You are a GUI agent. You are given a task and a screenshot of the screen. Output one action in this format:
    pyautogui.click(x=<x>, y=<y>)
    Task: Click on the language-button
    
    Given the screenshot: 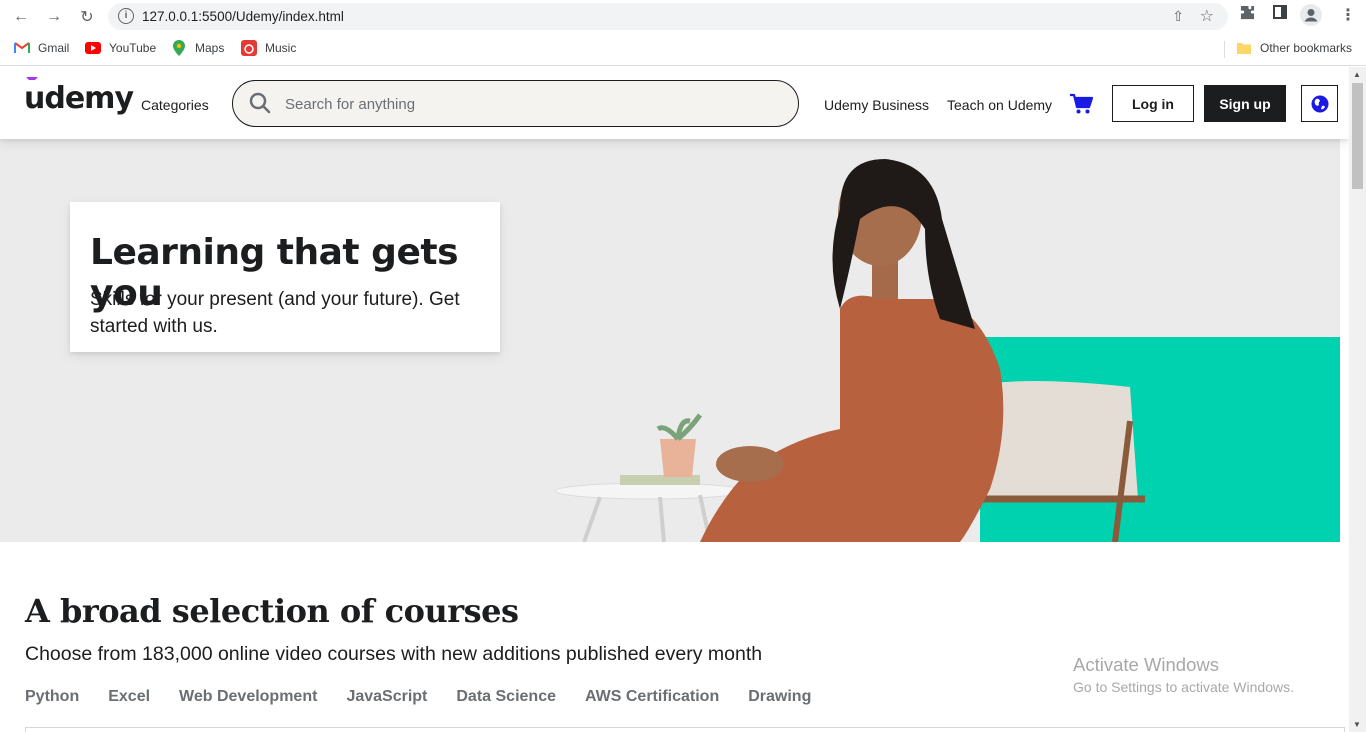 What is the action you would take?
    pyautogui.click(x=1319, y=103)
    